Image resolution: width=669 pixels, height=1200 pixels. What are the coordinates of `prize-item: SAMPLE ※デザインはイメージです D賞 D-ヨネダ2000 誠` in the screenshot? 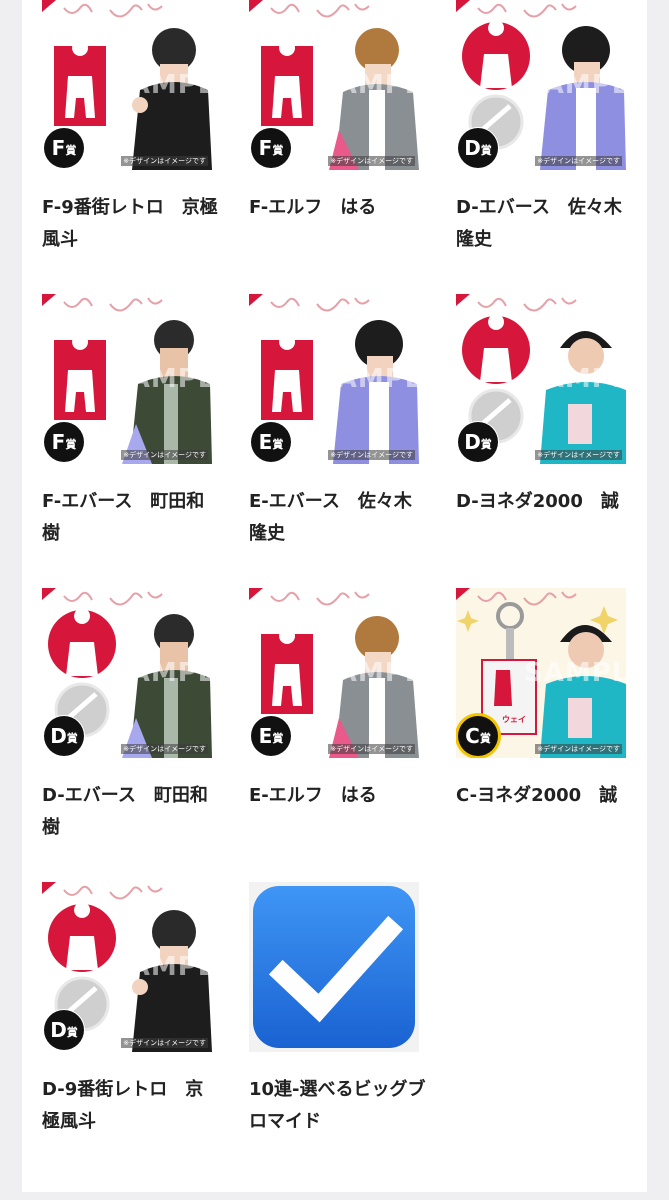 It's located at (541, 441).